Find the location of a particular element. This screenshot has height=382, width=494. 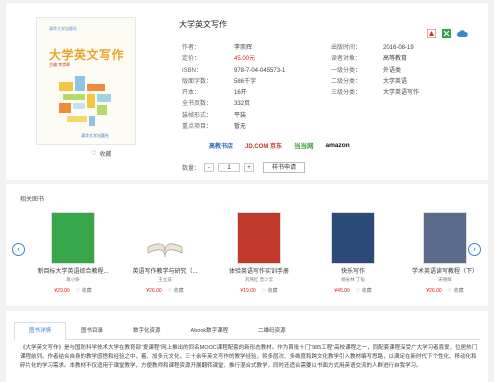

related-book-author: 宋德辉 is located at coordinates (445, 279).